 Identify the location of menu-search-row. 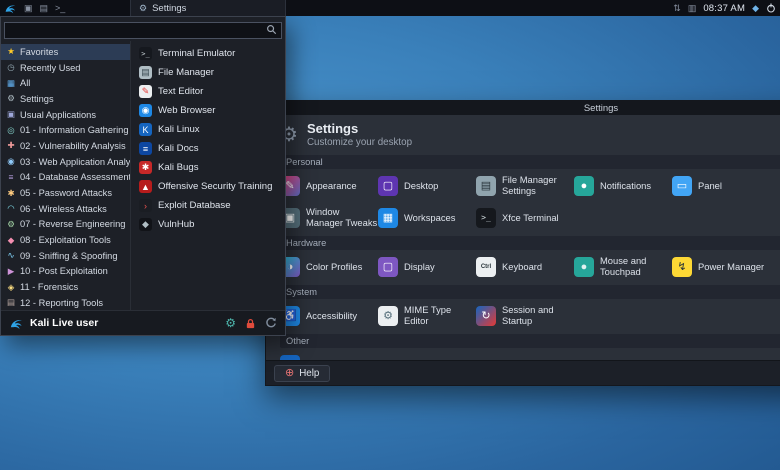
(143, 29).